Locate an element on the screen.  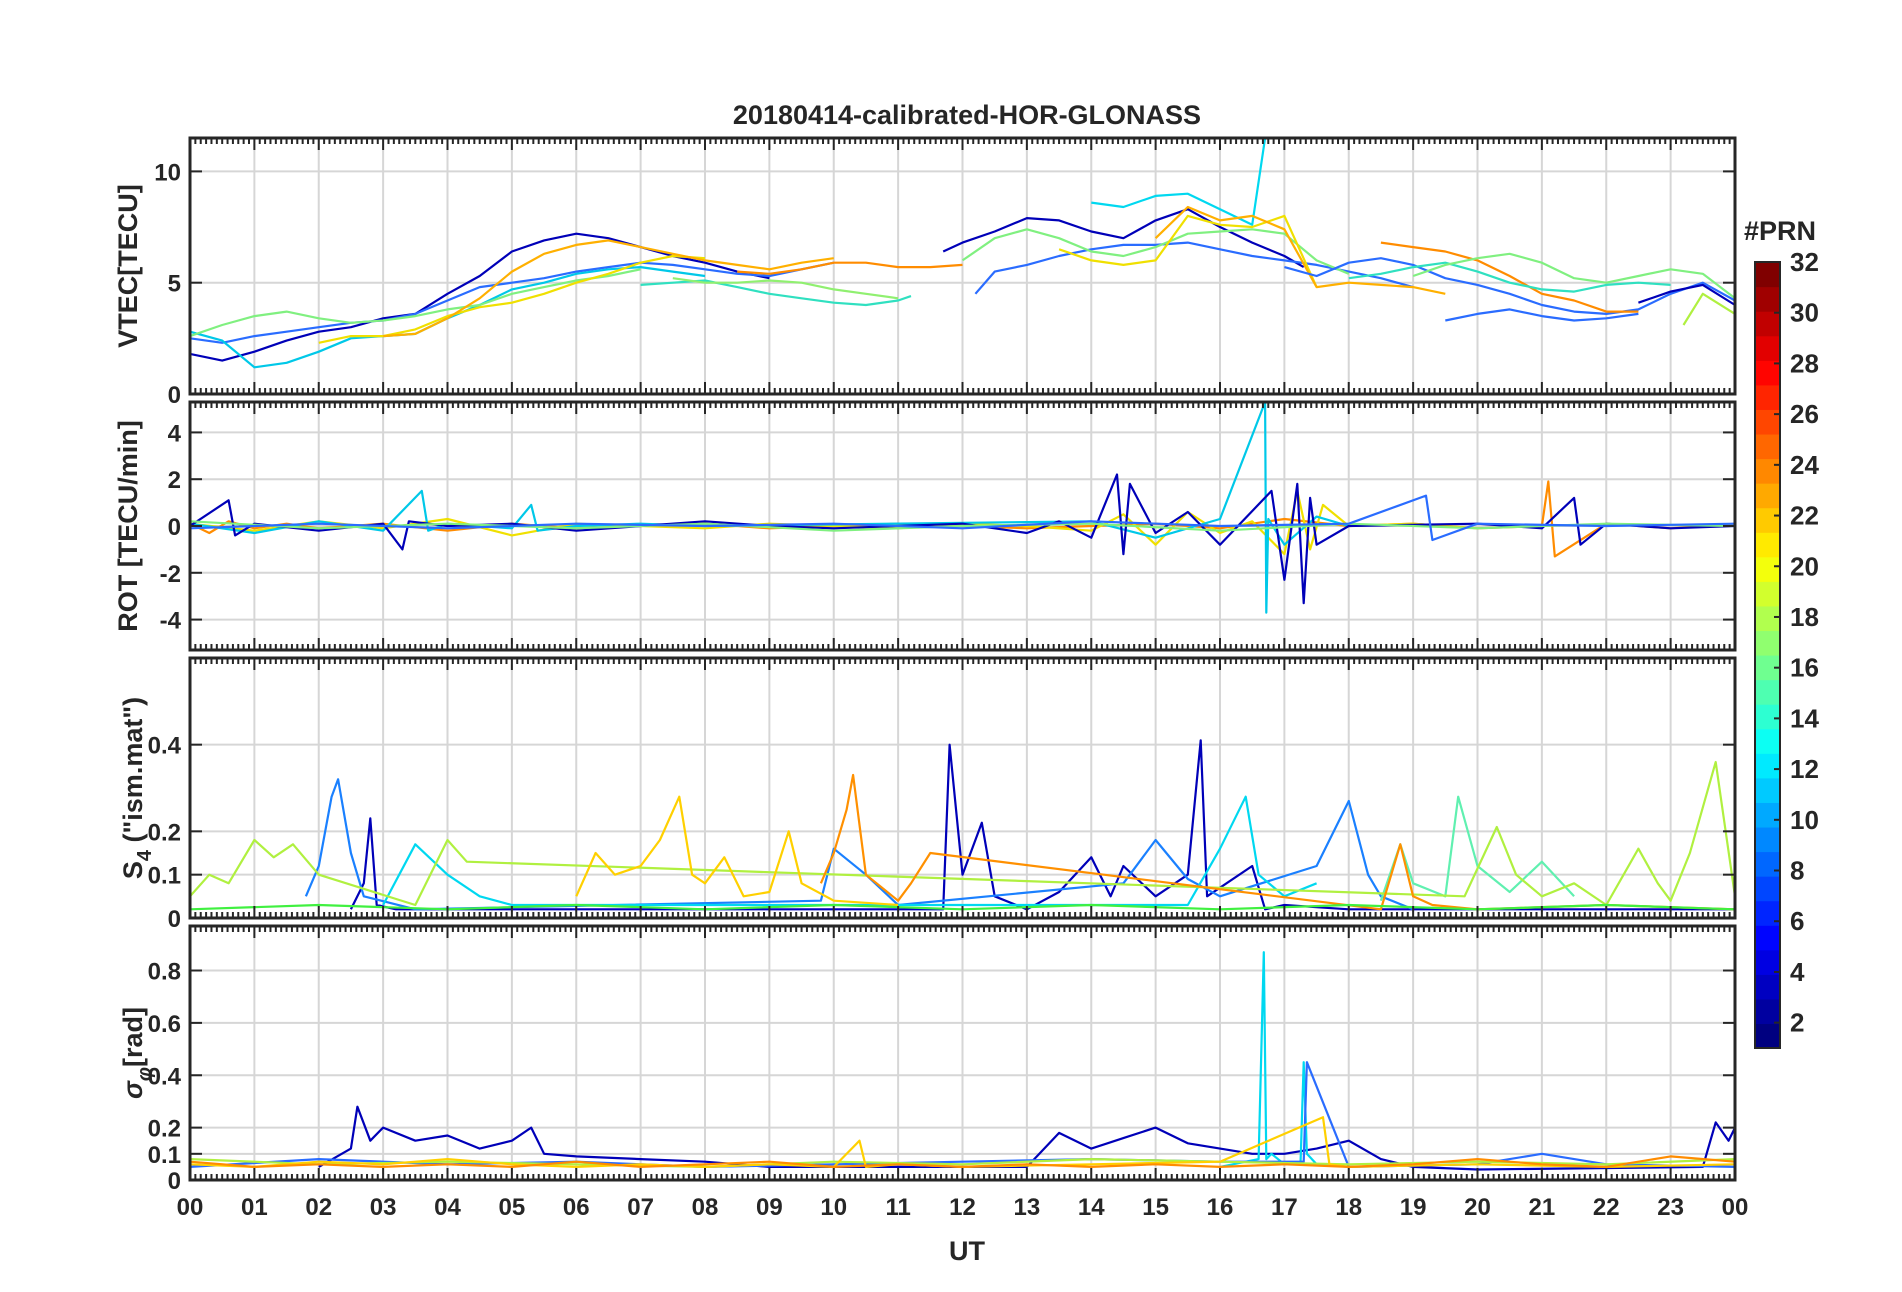
y-tick-label: 0.4 is located at coordinates (165, 746).